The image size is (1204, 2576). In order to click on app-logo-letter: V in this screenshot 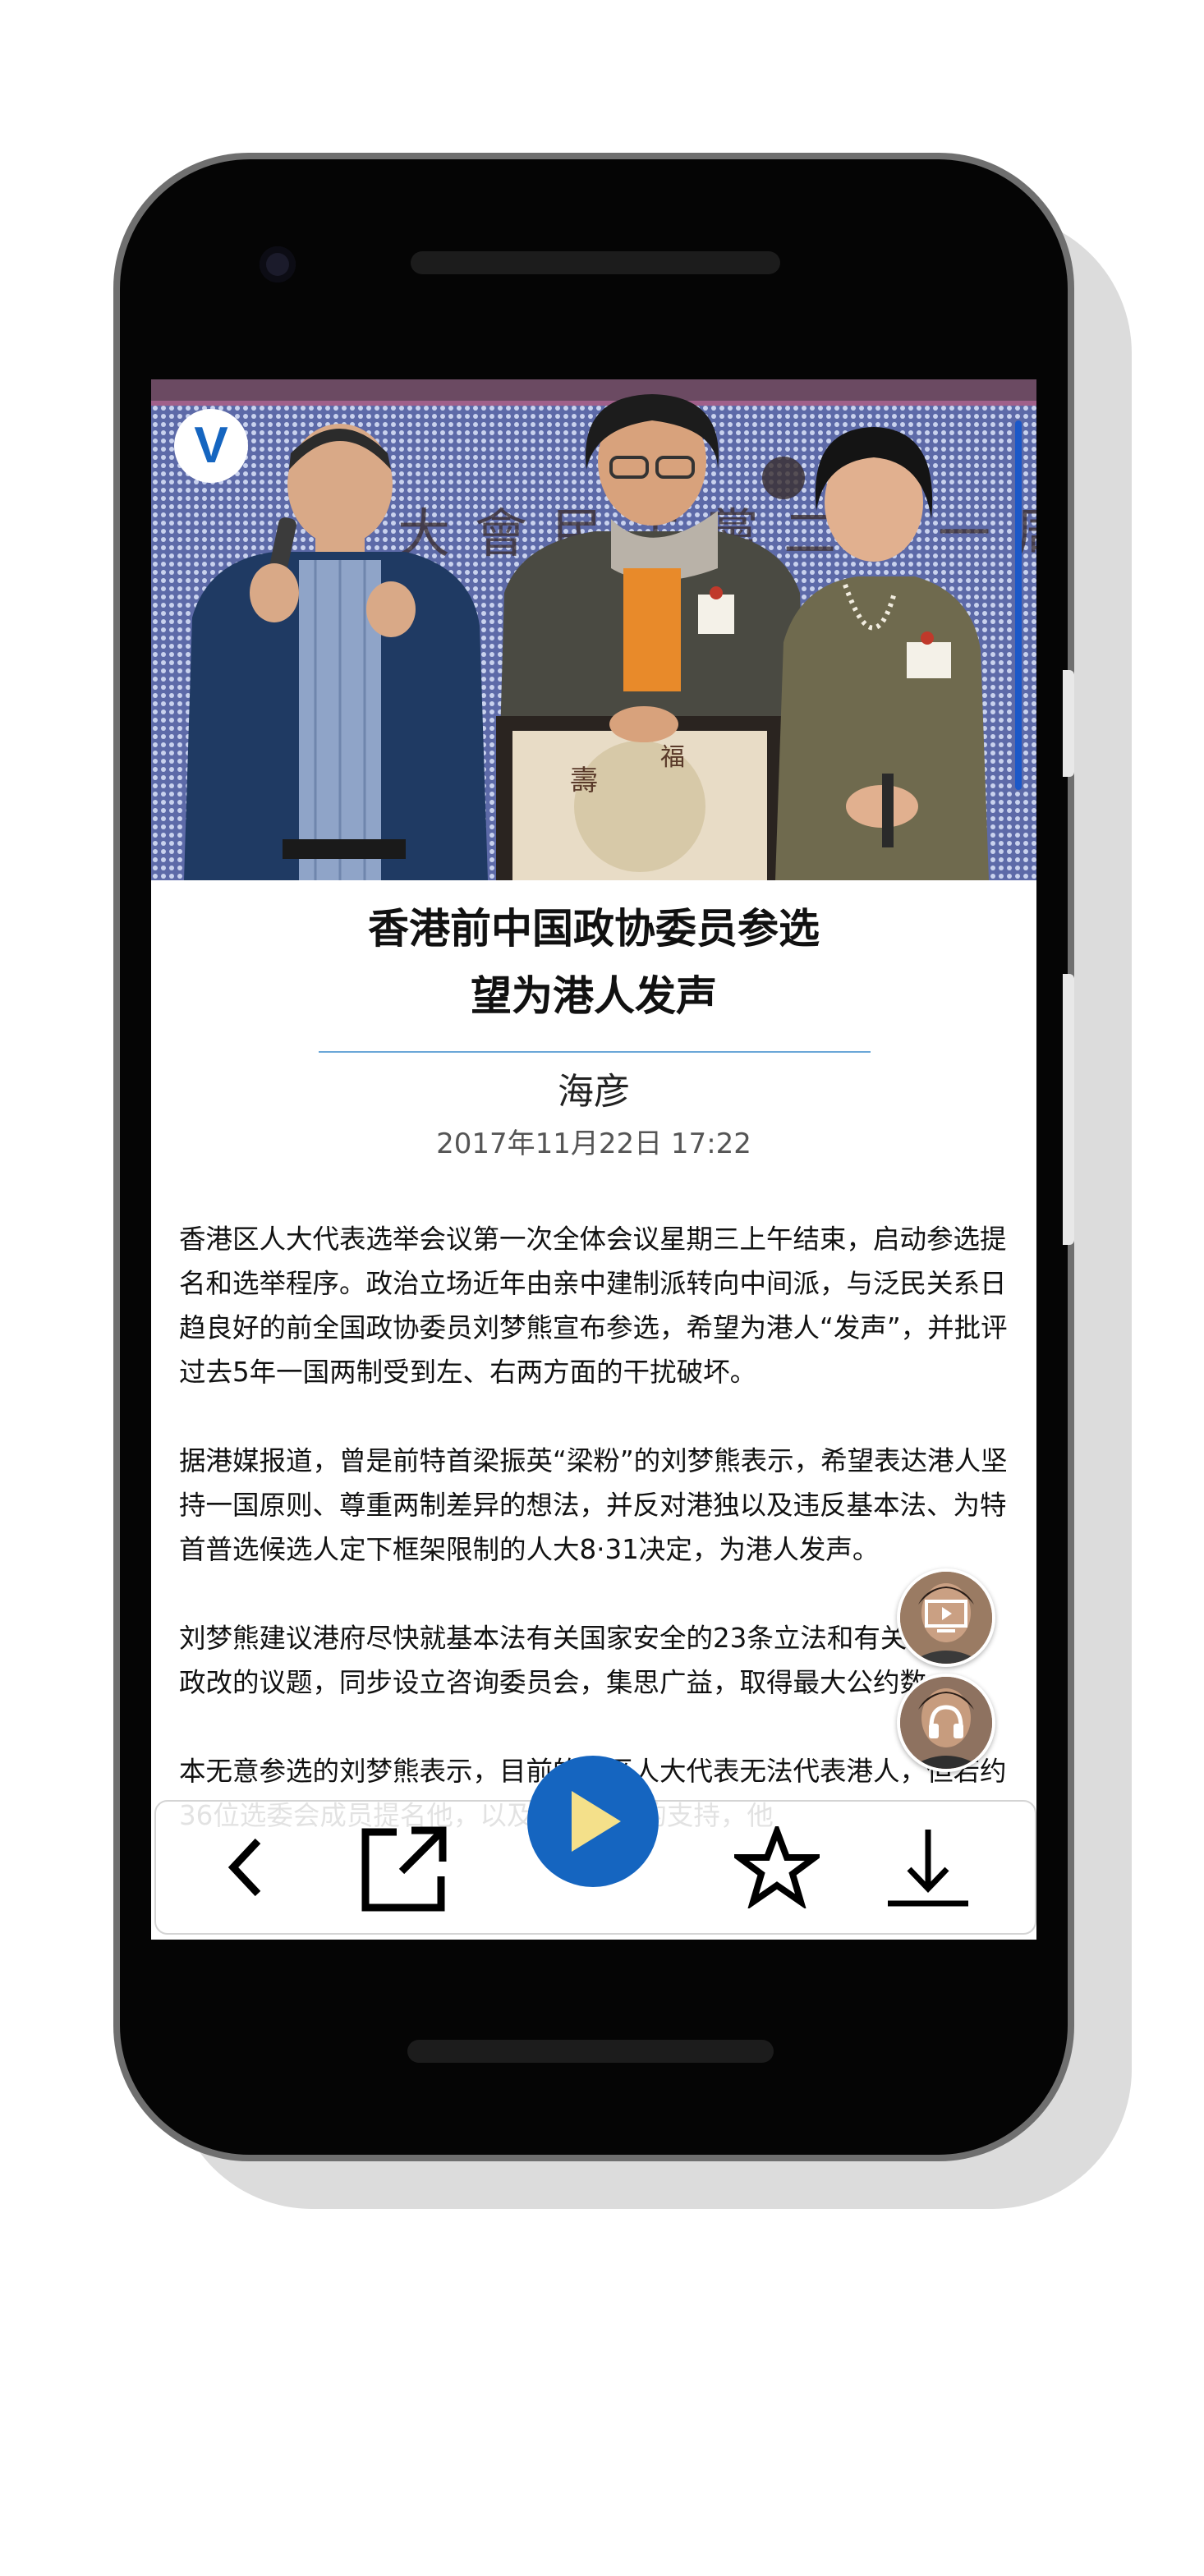, I will do `click(211, 445)`.